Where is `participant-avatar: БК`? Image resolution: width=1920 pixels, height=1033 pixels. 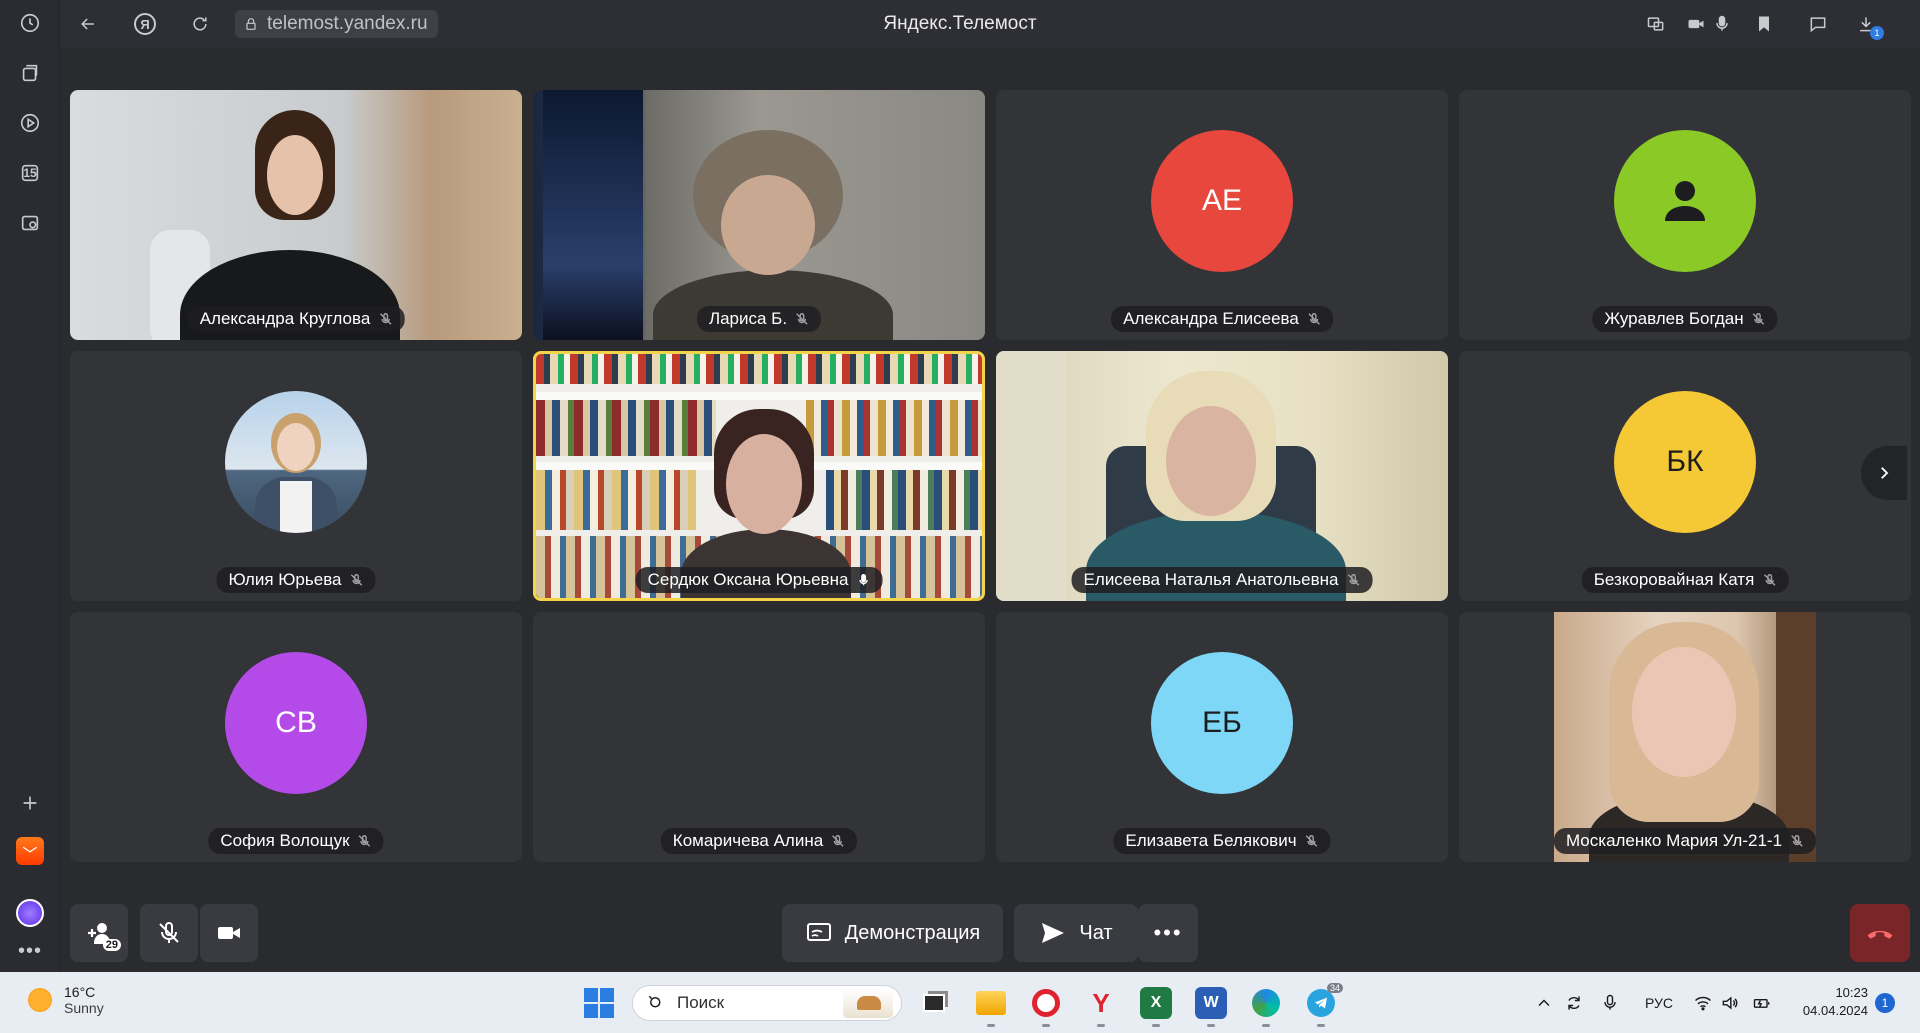 participant-avatar: БК is located at coordinates (1685, 462).